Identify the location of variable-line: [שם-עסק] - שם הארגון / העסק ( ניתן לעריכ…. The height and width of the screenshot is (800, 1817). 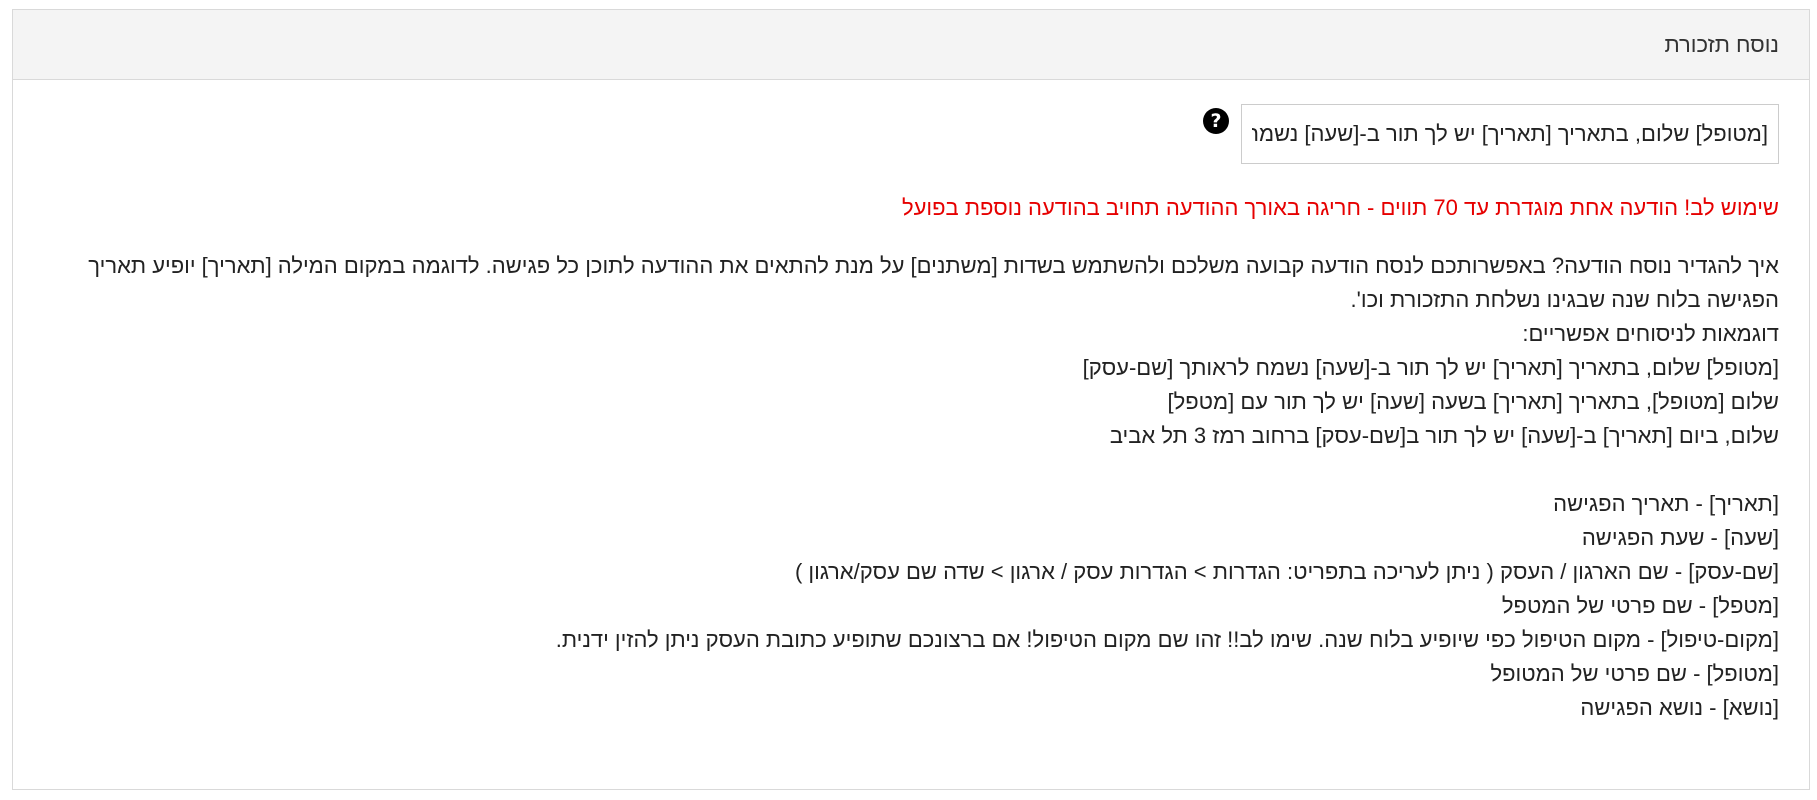
(1286, 571).